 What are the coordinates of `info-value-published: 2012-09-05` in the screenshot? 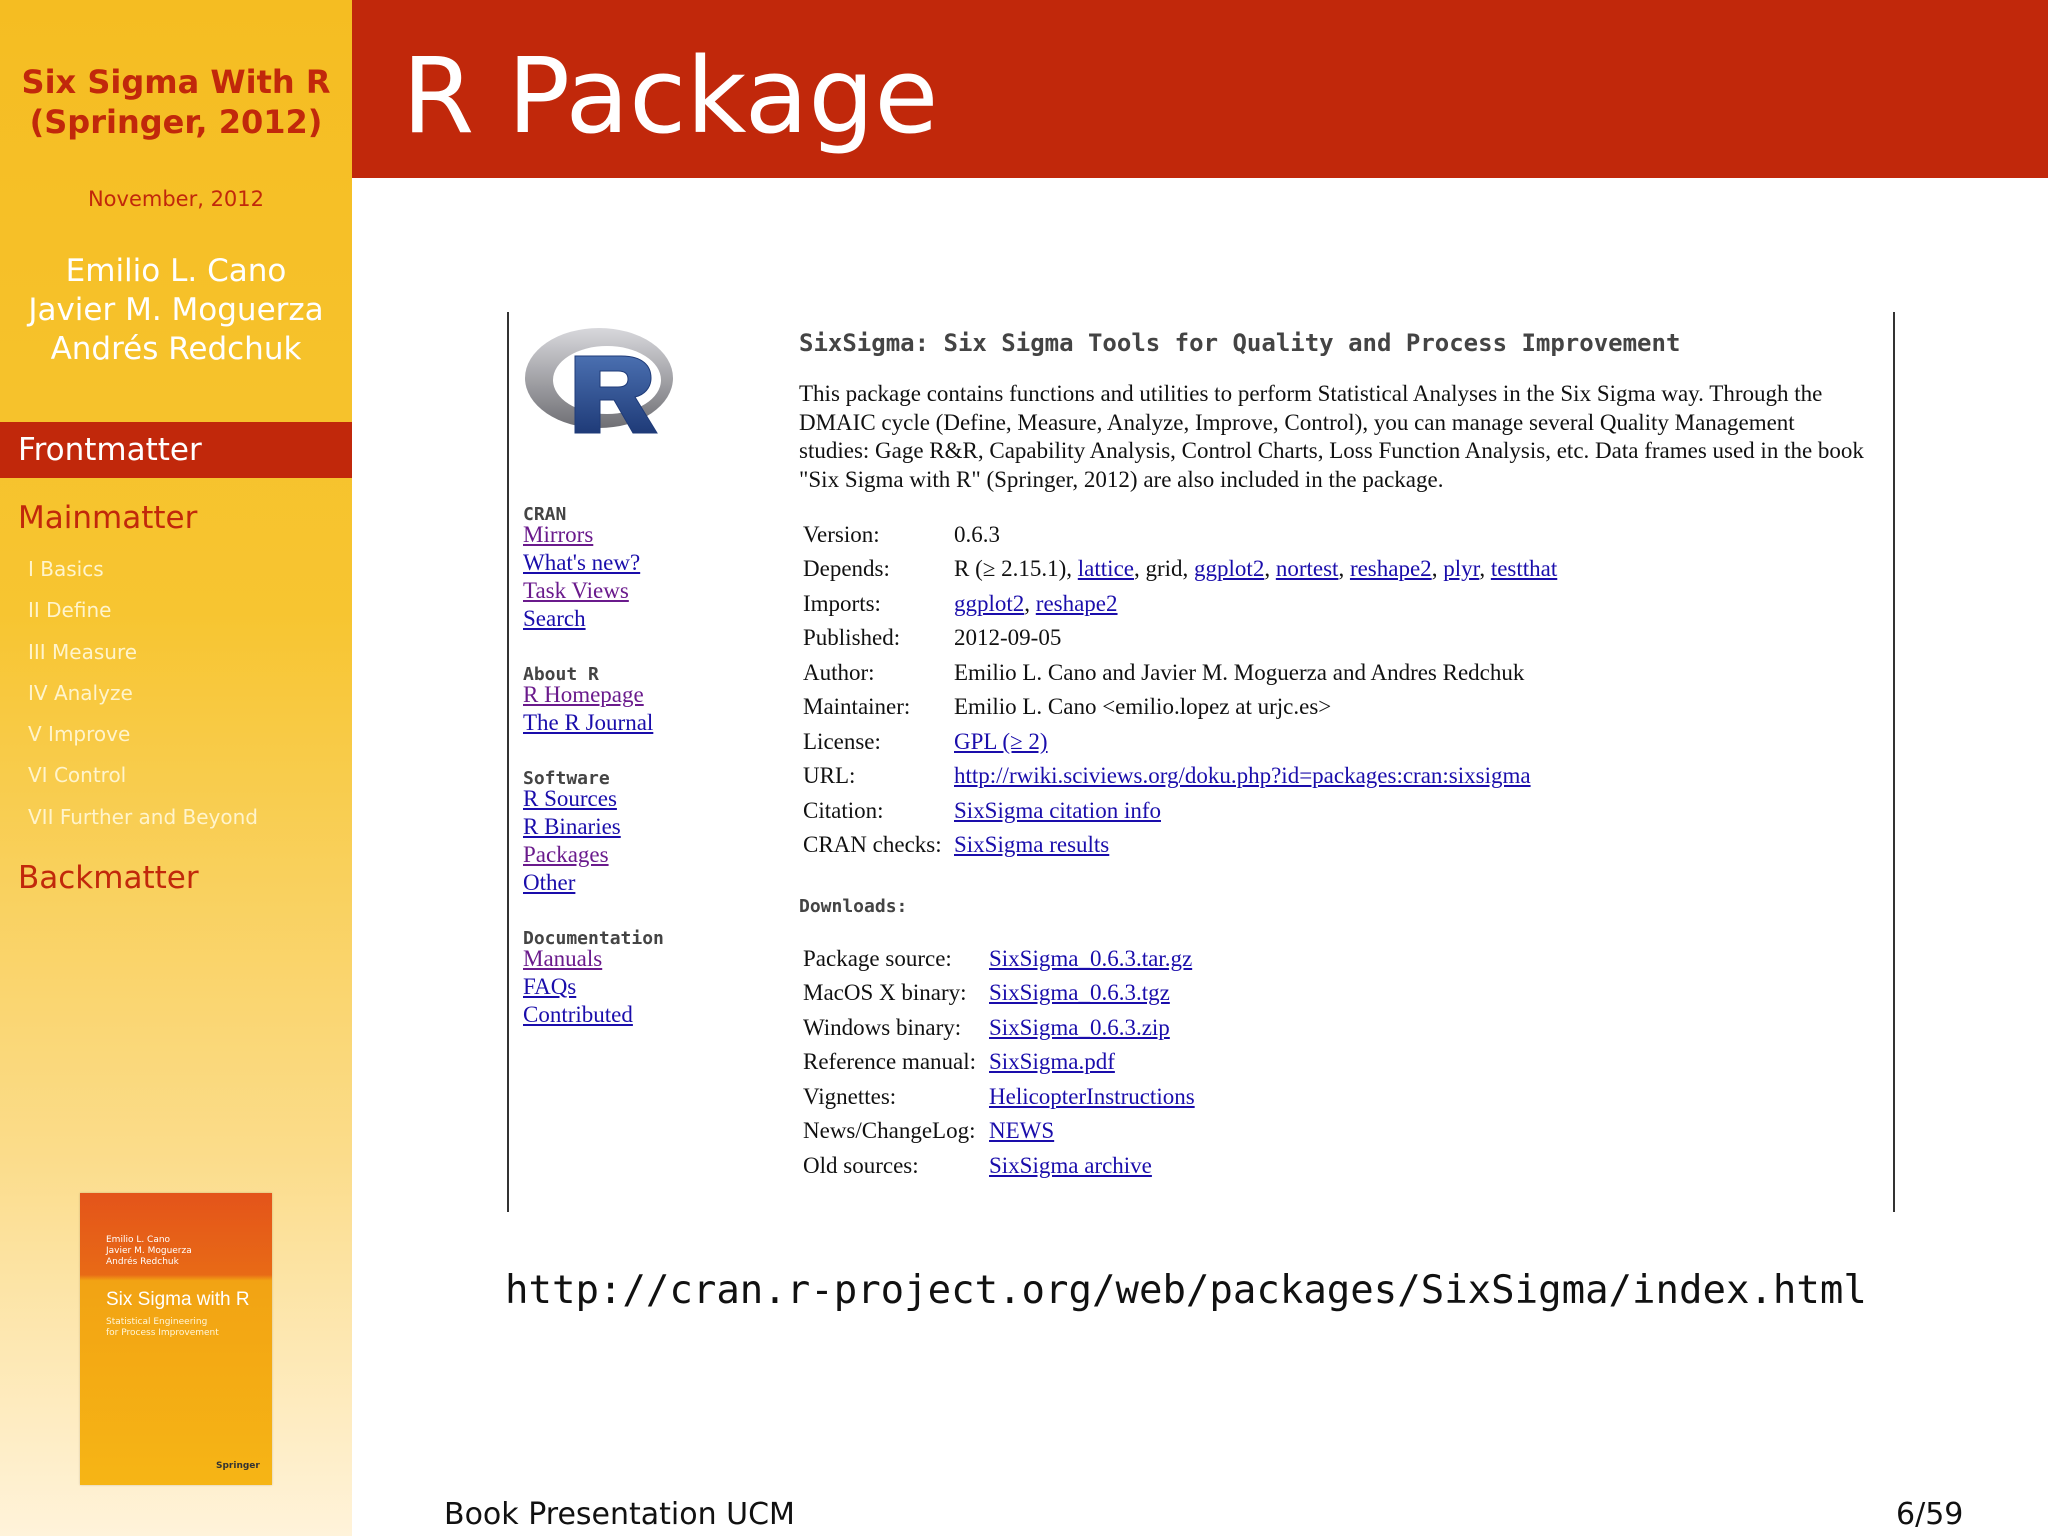 It's located at (1008, 637).